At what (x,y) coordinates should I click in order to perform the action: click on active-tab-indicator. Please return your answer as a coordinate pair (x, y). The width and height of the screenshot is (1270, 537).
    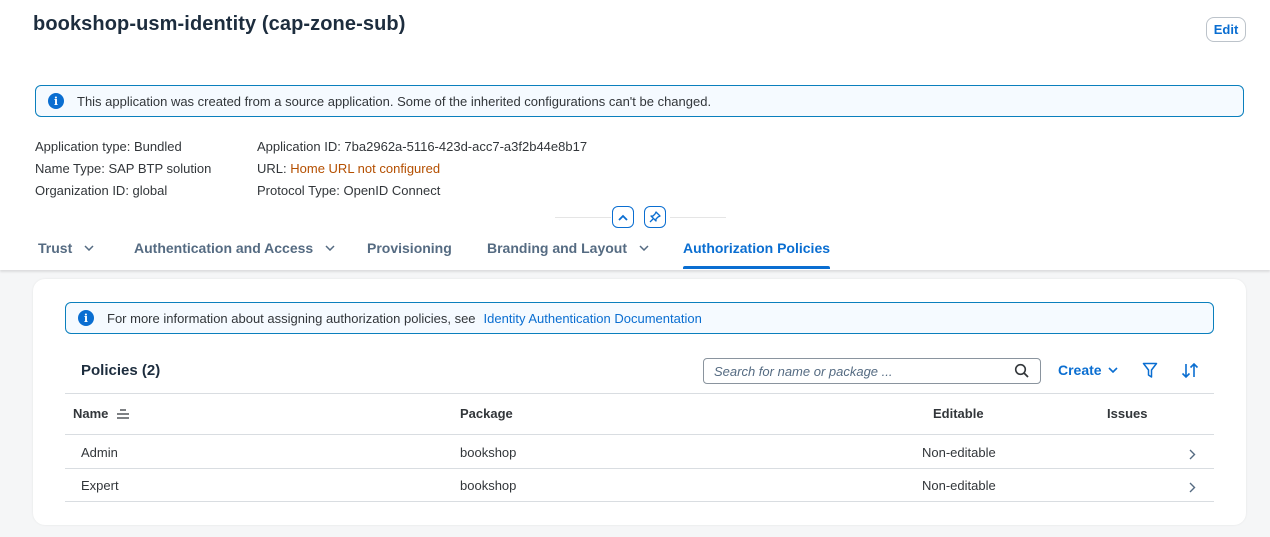
    Looking at the image, I should click on (756, 267).